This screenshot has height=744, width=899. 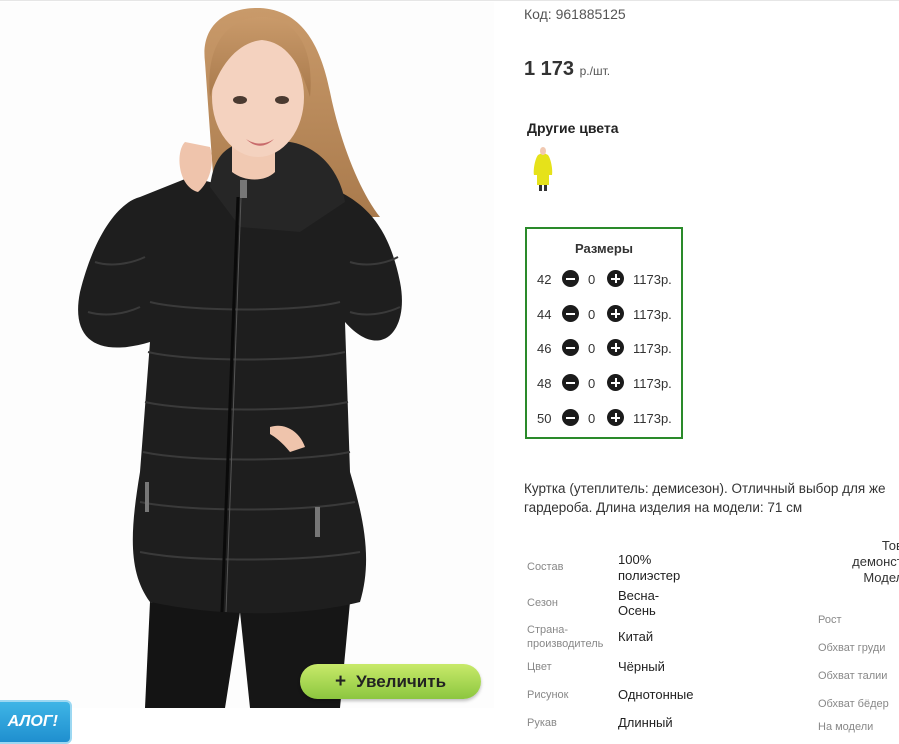 What do you see at coordinates (637, 610) in the screenshot?
I see `season-value: Осень` at bounding box center [637, 610].